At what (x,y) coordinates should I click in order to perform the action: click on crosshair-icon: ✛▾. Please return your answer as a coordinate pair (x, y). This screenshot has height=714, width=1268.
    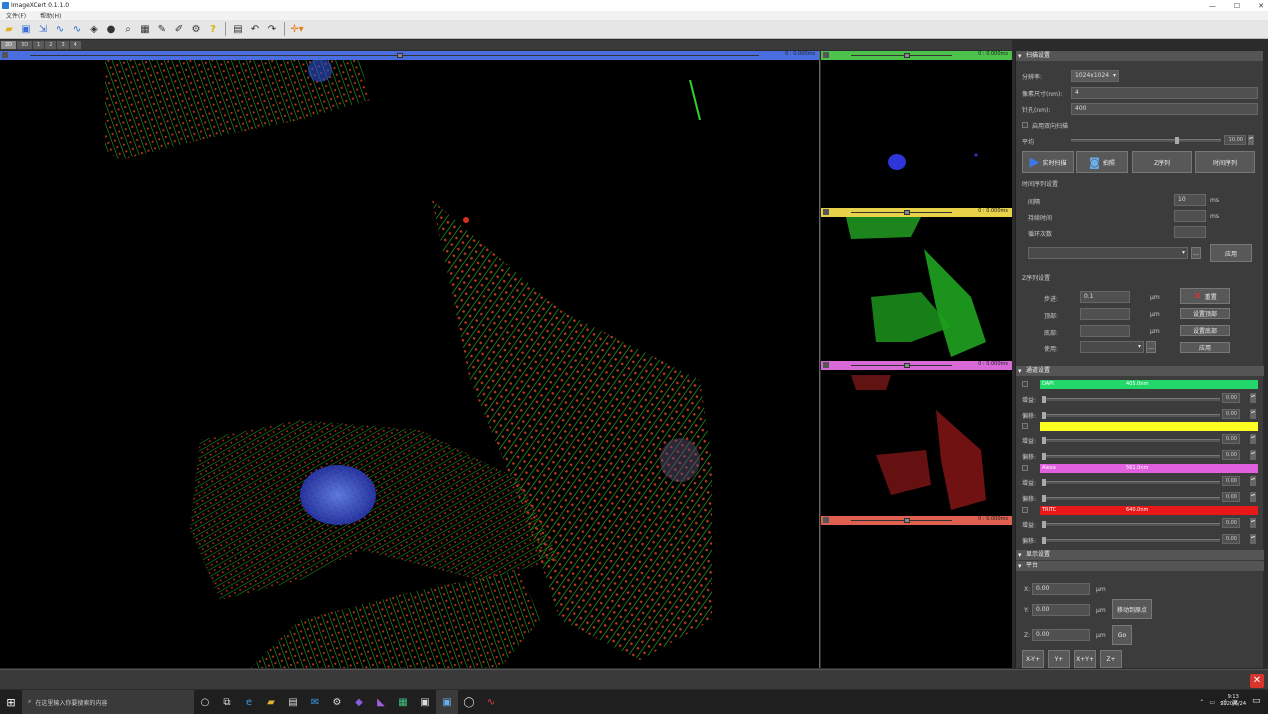
    Looking at the image, I should click on (297, 29).